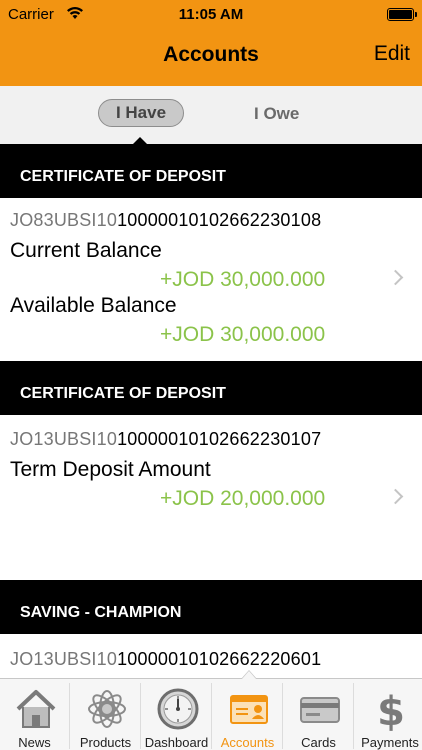  Describe the element at coordinates (219, 659) in the screenshot. I see `account-number-rest: 10000010102662220601` at that location.